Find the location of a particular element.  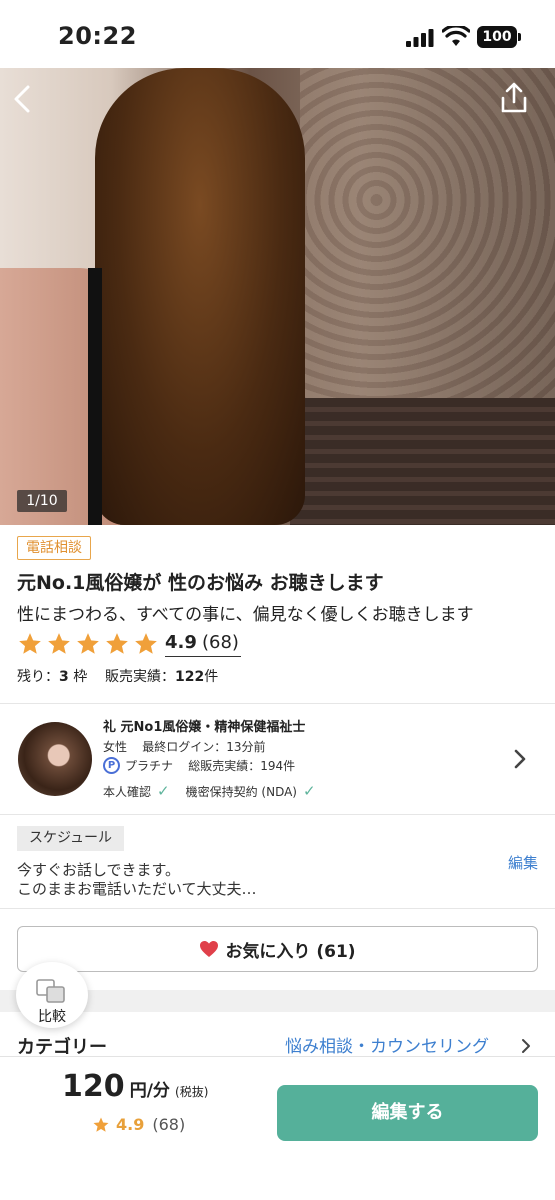

seller-rank-row: P プラチナ 総販売実績：194件 is located at coordinates (199, 765).